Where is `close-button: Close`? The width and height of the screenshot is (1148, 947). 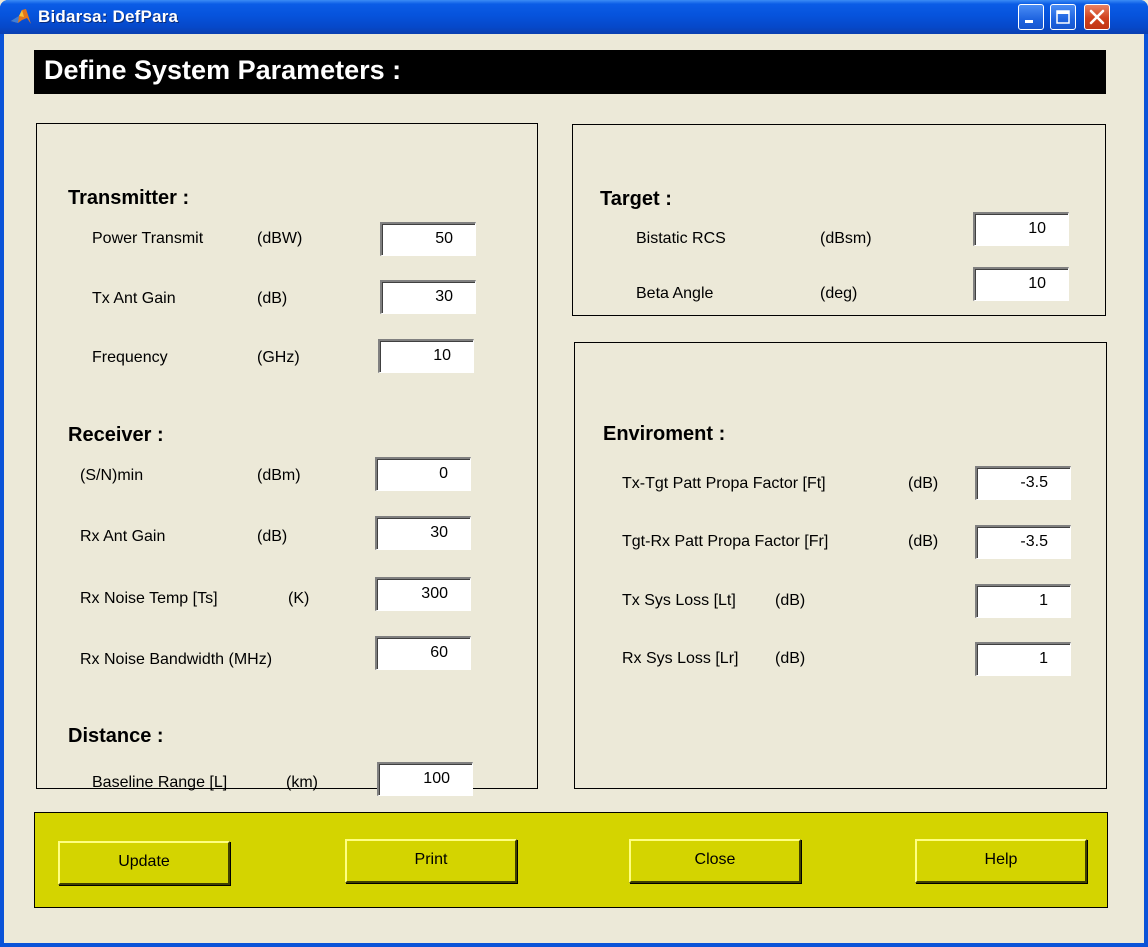
close-button: Close is located at coordinates (715, 861).